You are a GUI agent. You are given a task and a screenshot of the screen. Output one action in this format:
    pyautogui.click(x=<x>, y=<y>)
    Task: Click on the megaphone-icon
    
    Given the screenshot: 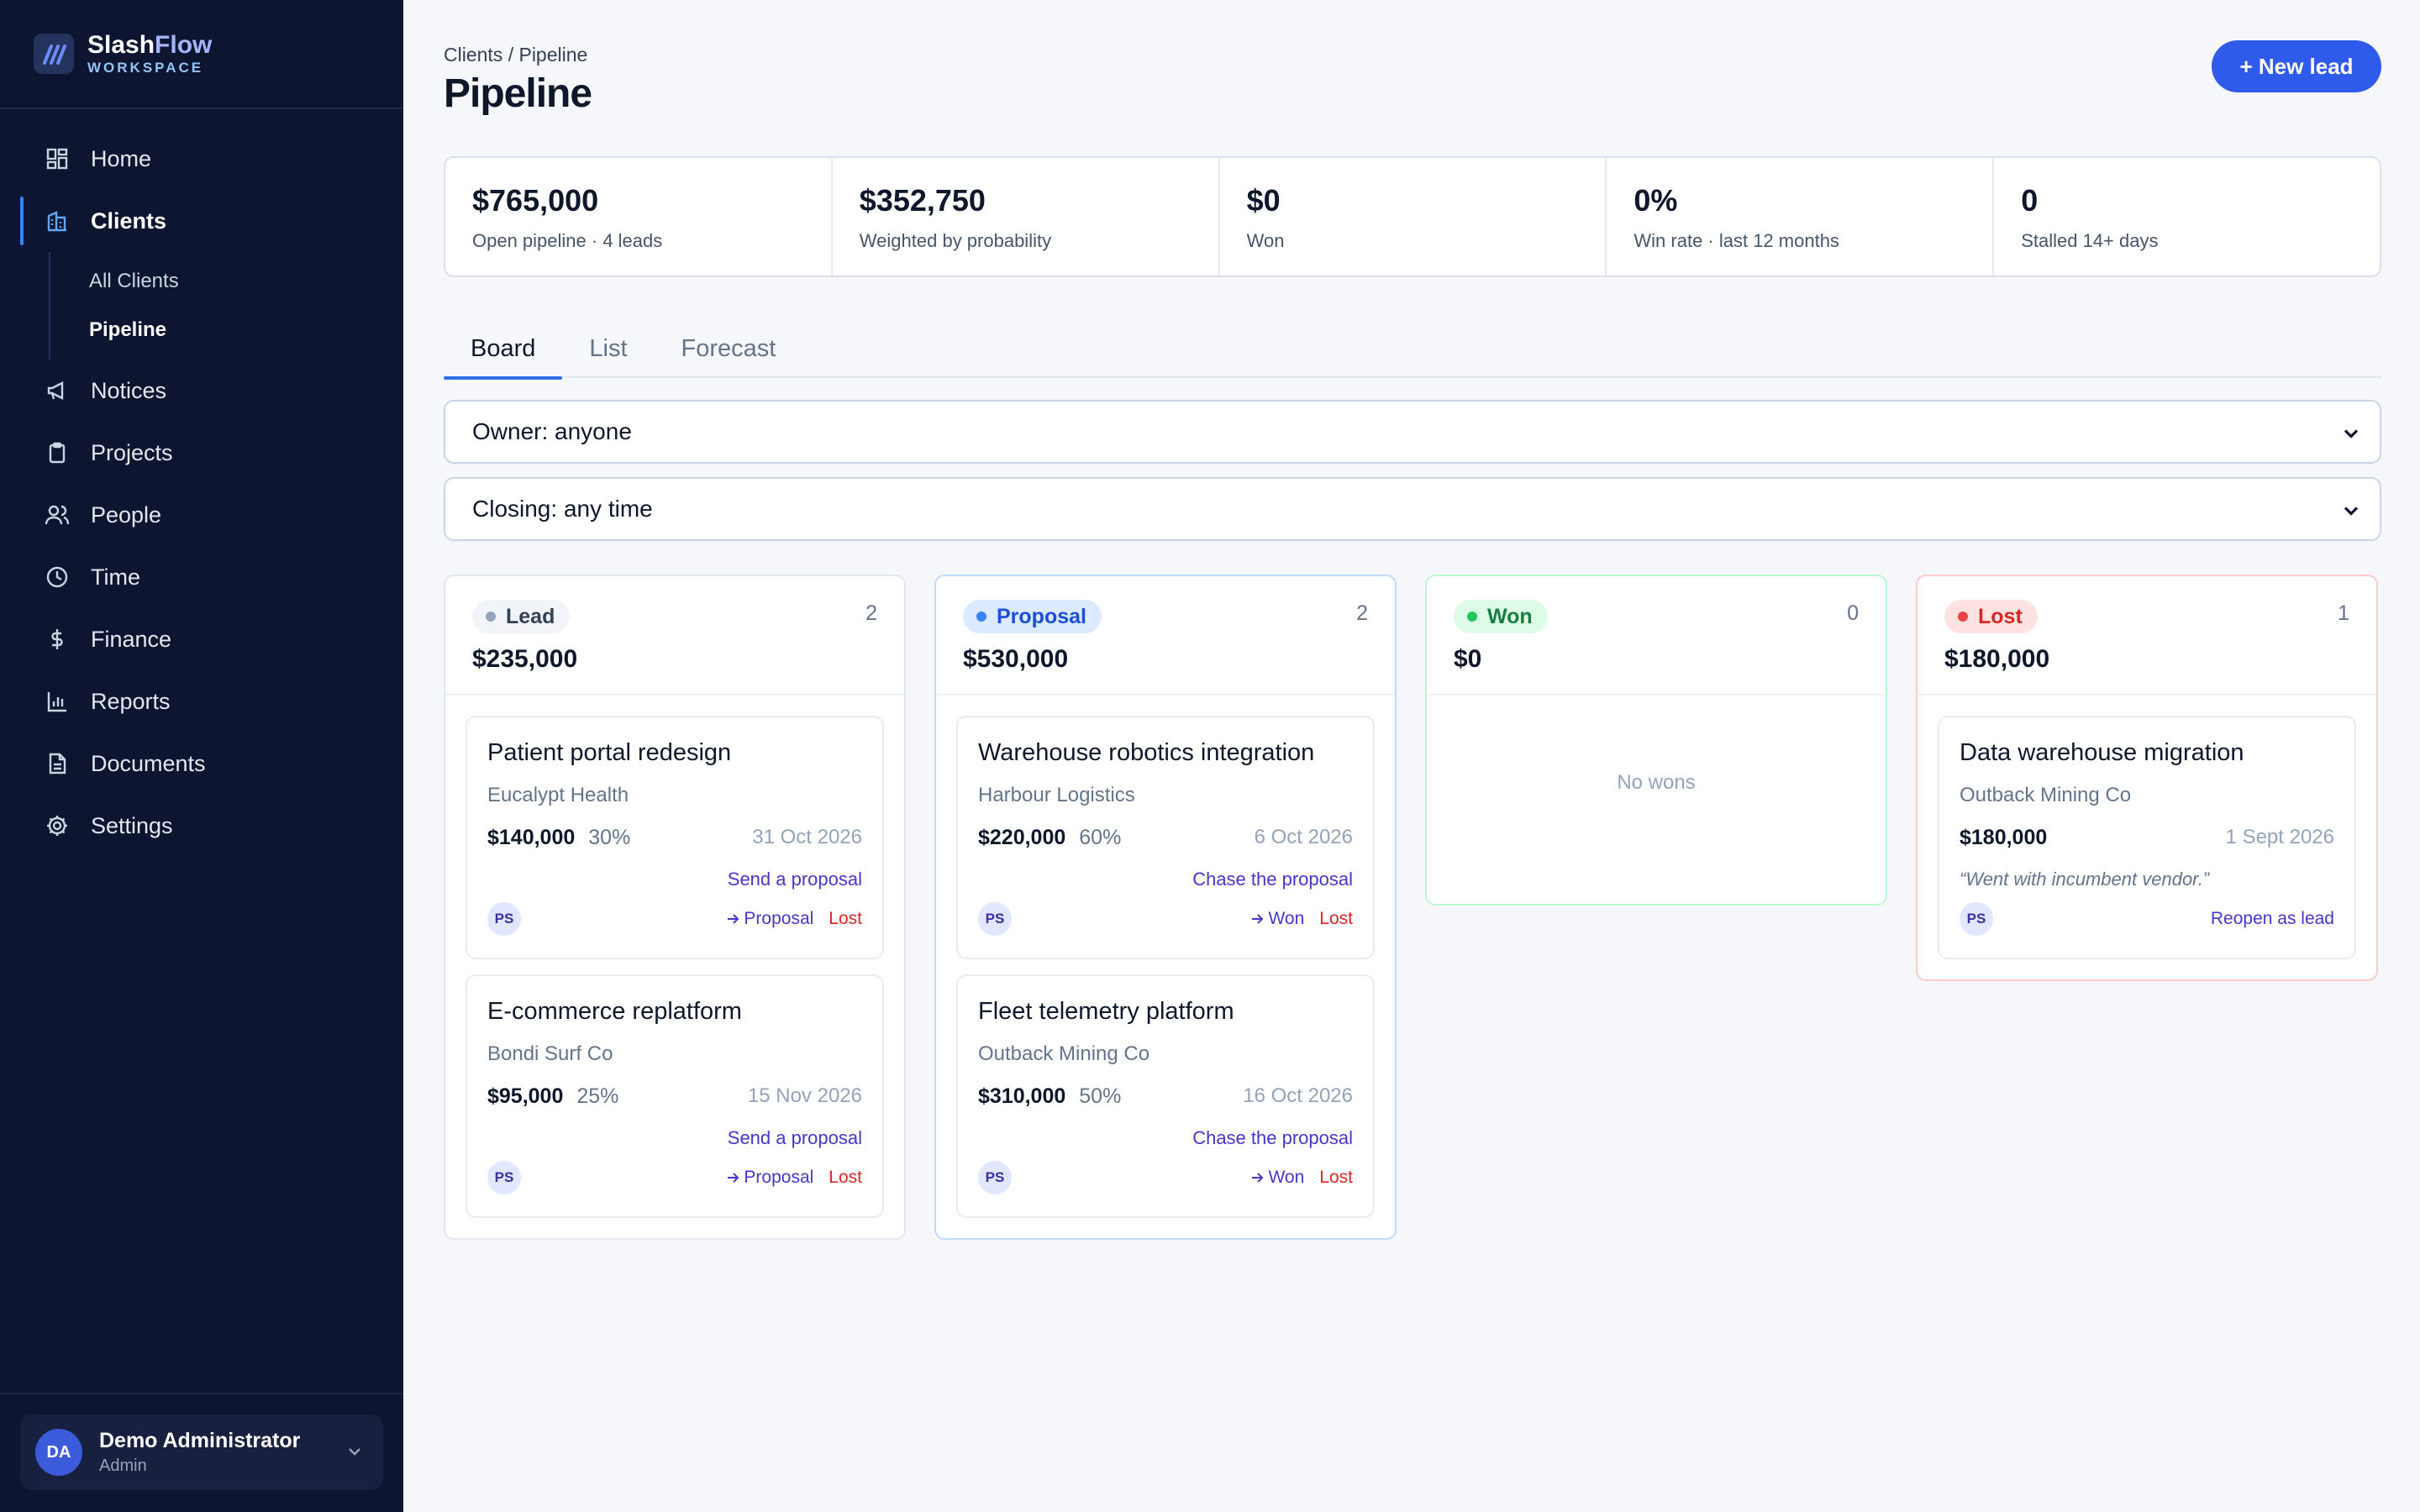 What is the action you would take?
    pyautogui.click(x=58, y=390)
    